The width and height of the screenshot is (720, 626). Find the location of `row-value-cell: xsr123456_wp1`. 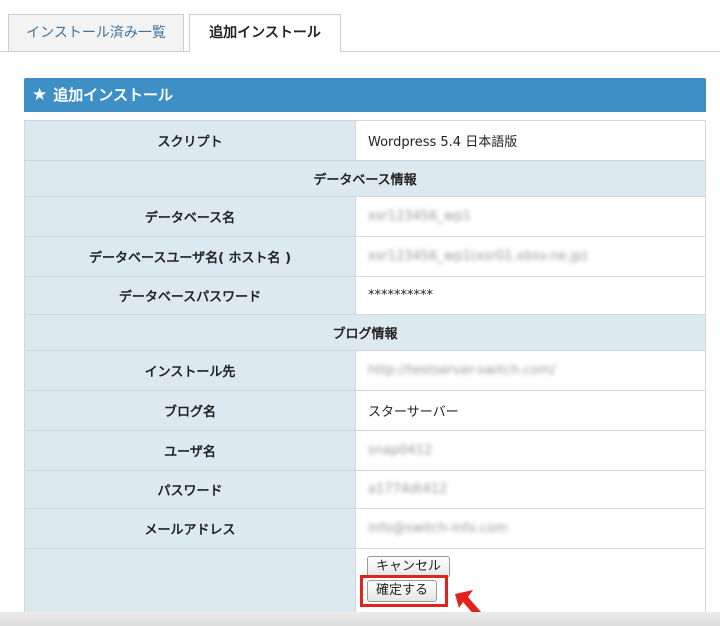

row-value-cell: xsr123456_wp1 is located at coordinates (530, 216).